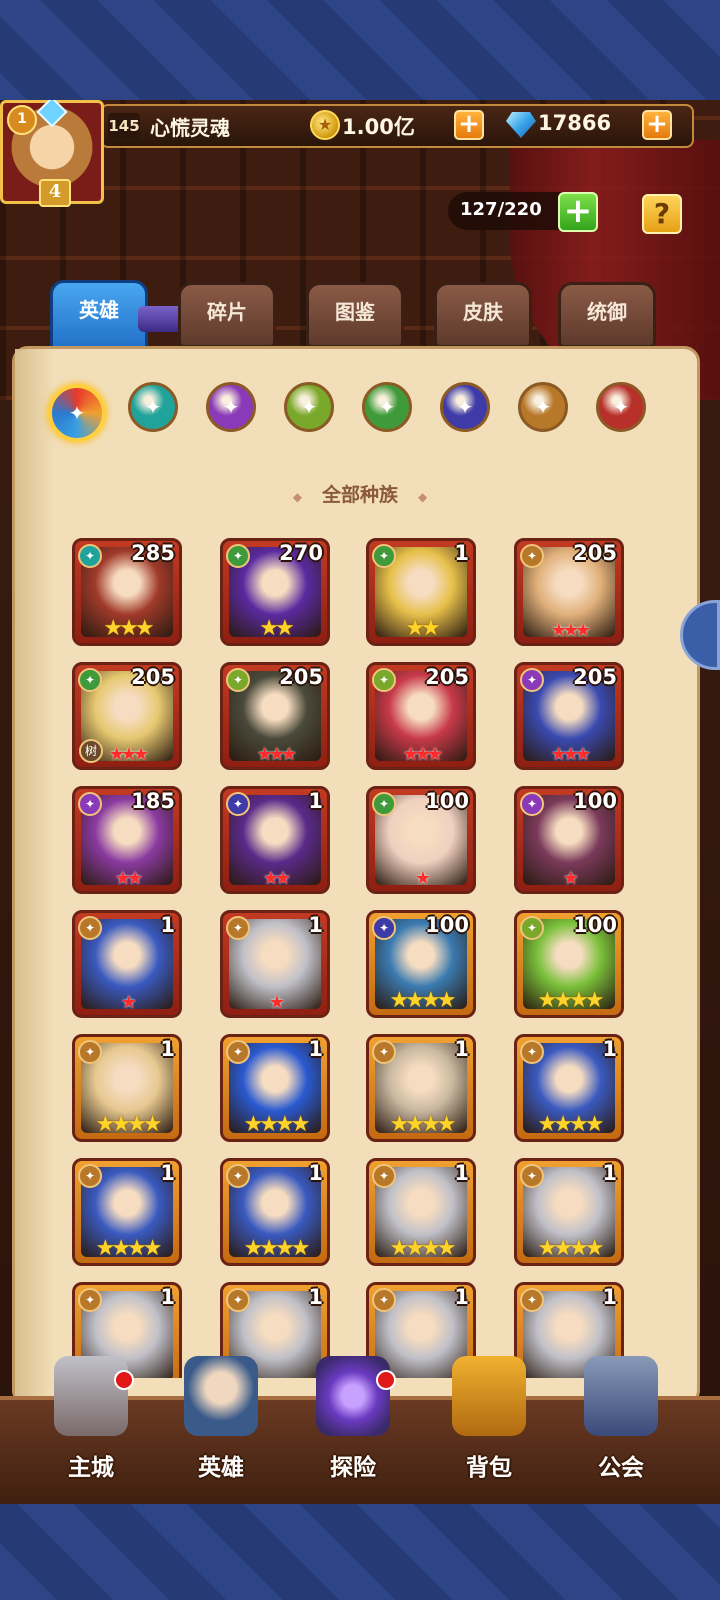  What do you see at coordinates (127, 716) in the screenshot?
I see `hero-card: ✦ 205 ★★★ 树` at bounding box center [127, 716].